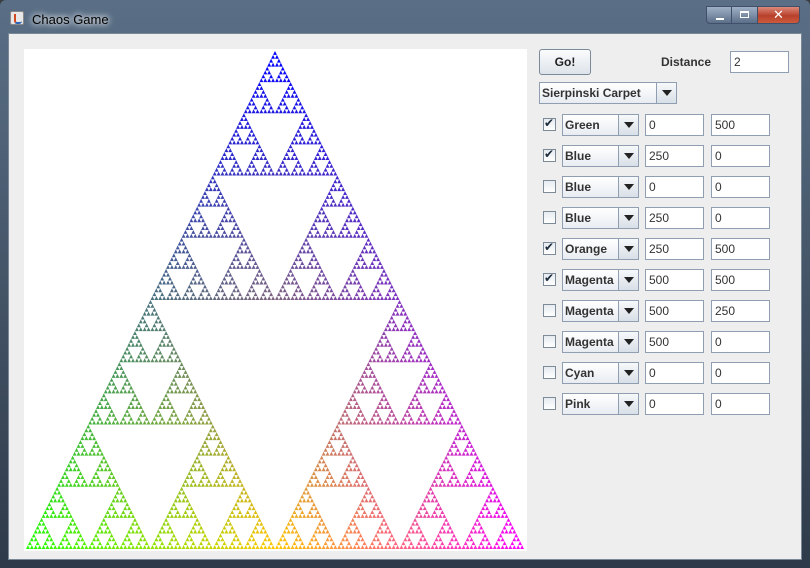 This screenshot has width=810, height=568. What do you see at coordinates (608, 93) in the screenshot?
I see `pattern-select: Sierpinski Carpet` at bounding box center [608, 93].